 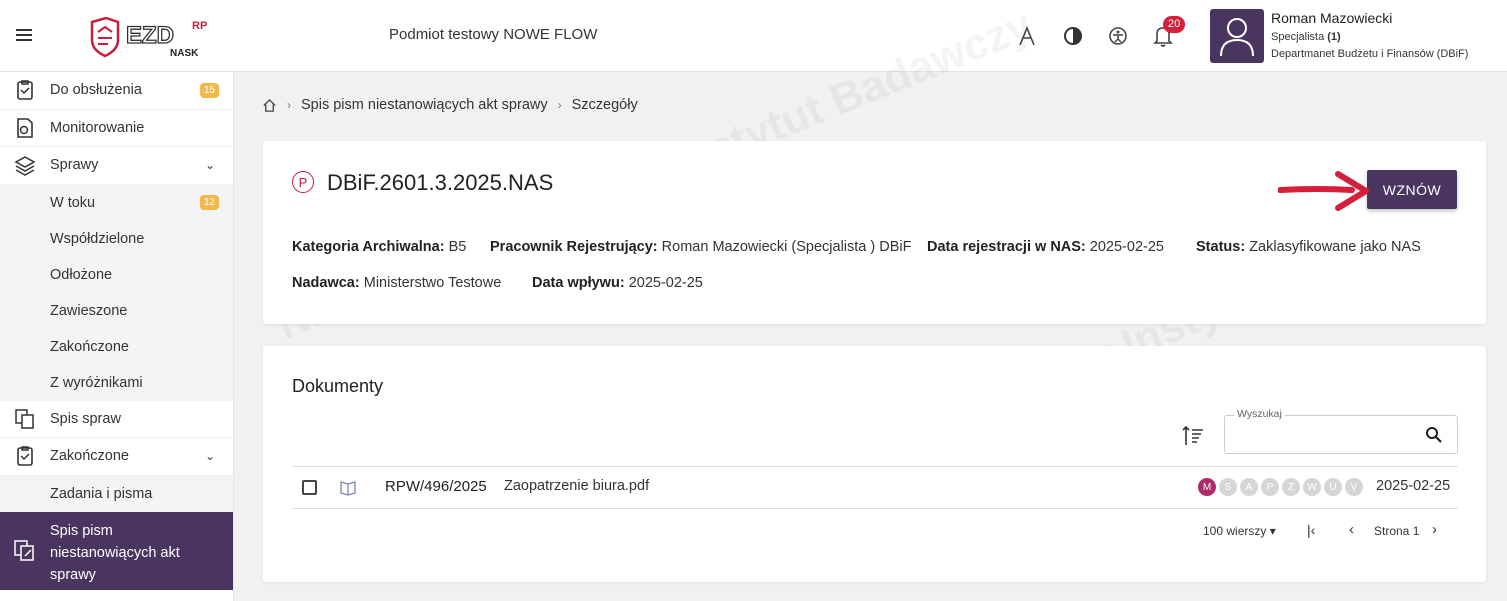 I want to click on document-flags: M S A P Z W U V, so click(x=1280, y=487).